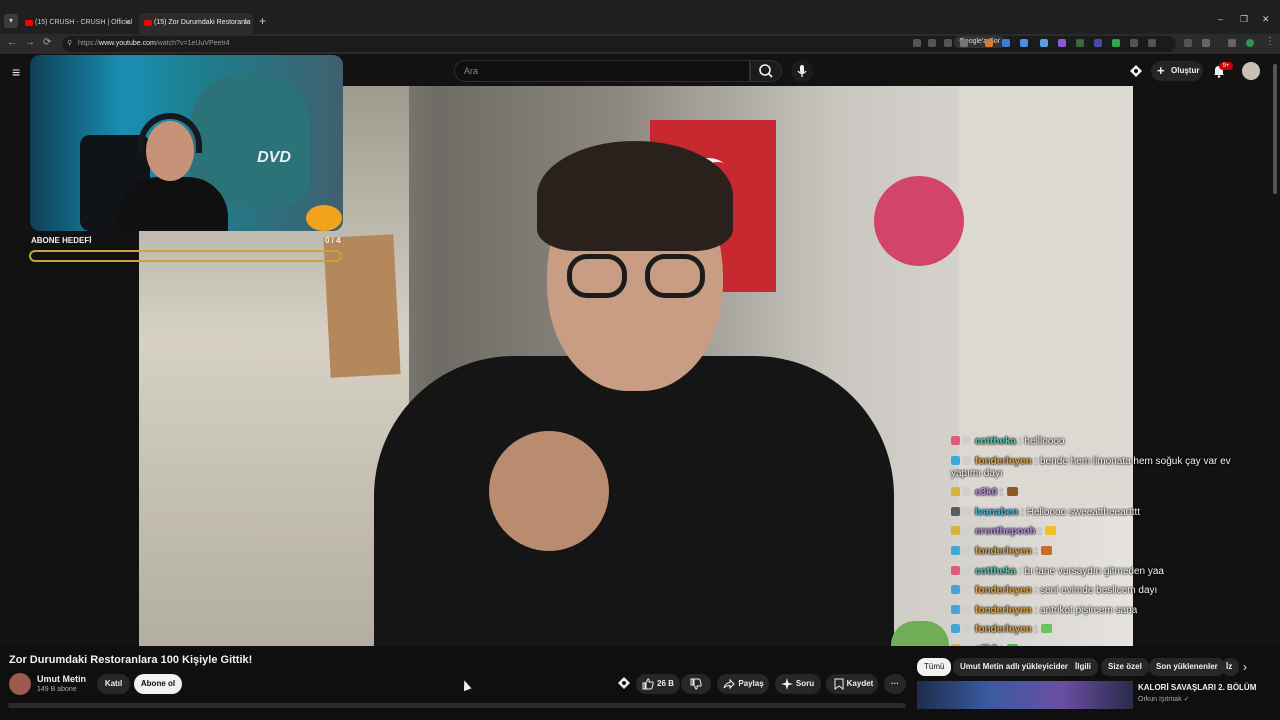 Image resolution: width=1280 pixels, height=720 pixels. Describe the element at coordinates (1015, 667) in the screenshot. I see `chip-from-uploader: Umut Metin adlı yükleyiciden` at that location.